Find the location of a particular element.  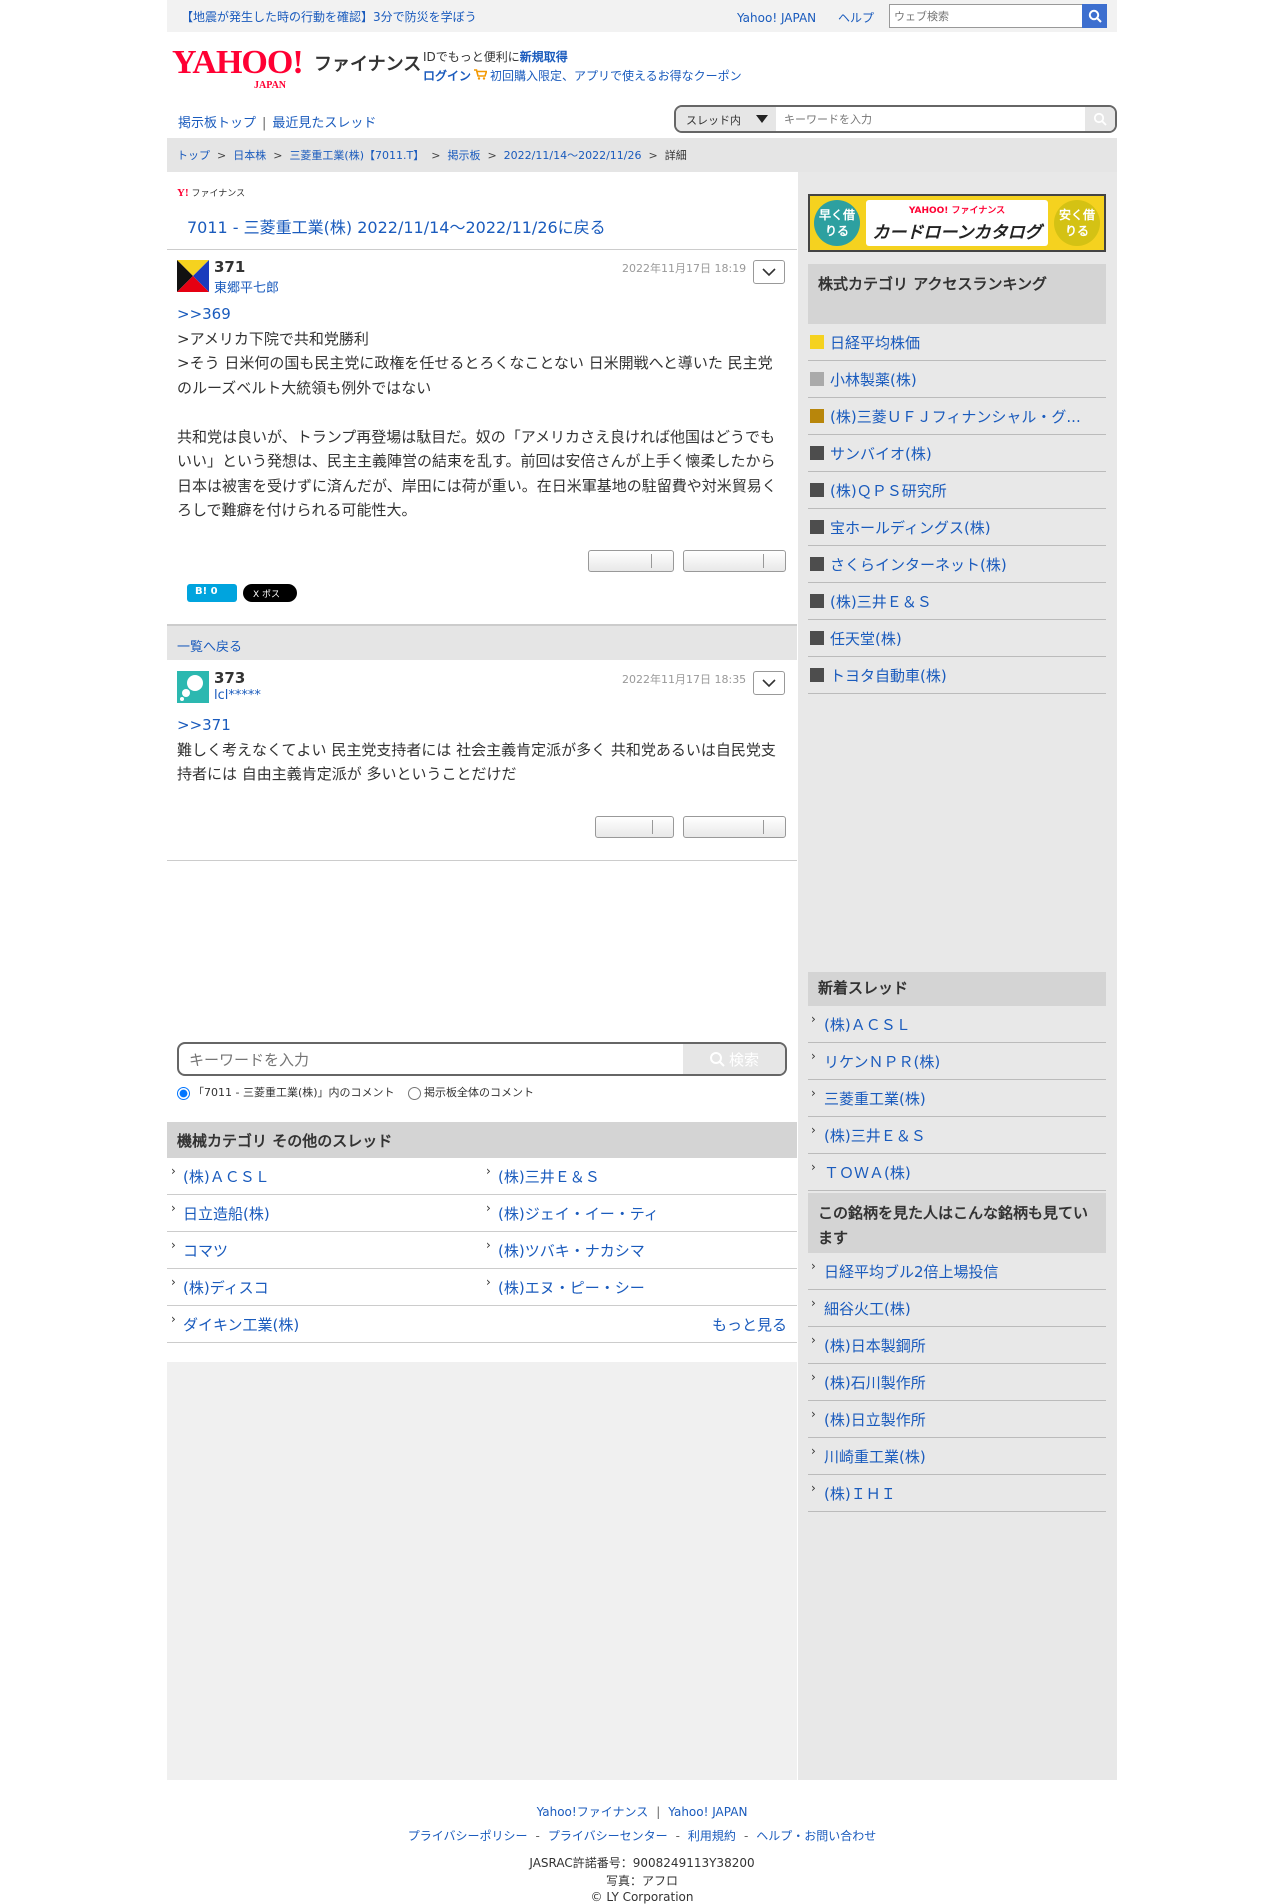

comment-user: 東郷平七郎 is located at coordinates (246, 286).